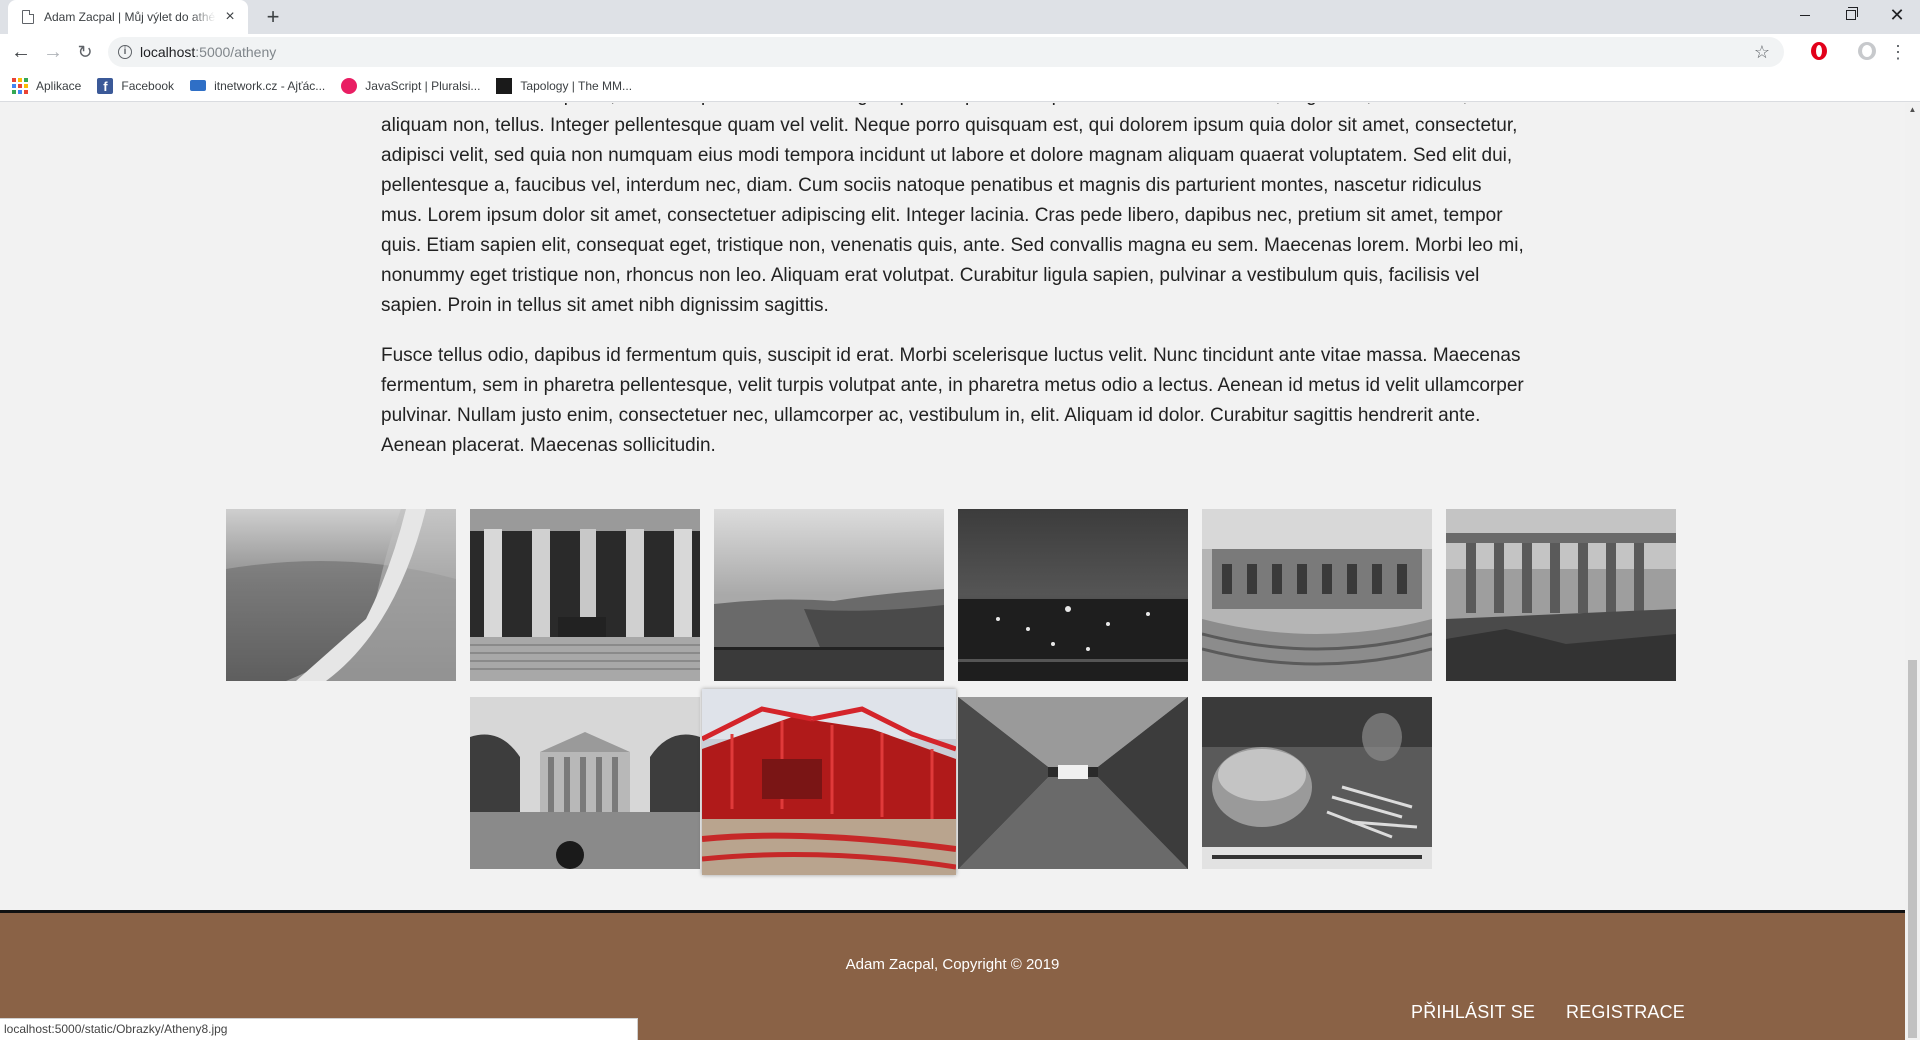 This screenshot has width=1920, height=1040. Describe the element at coordinates (85, 52) in the screenshot. I see `reload-button: ↻` at that location.